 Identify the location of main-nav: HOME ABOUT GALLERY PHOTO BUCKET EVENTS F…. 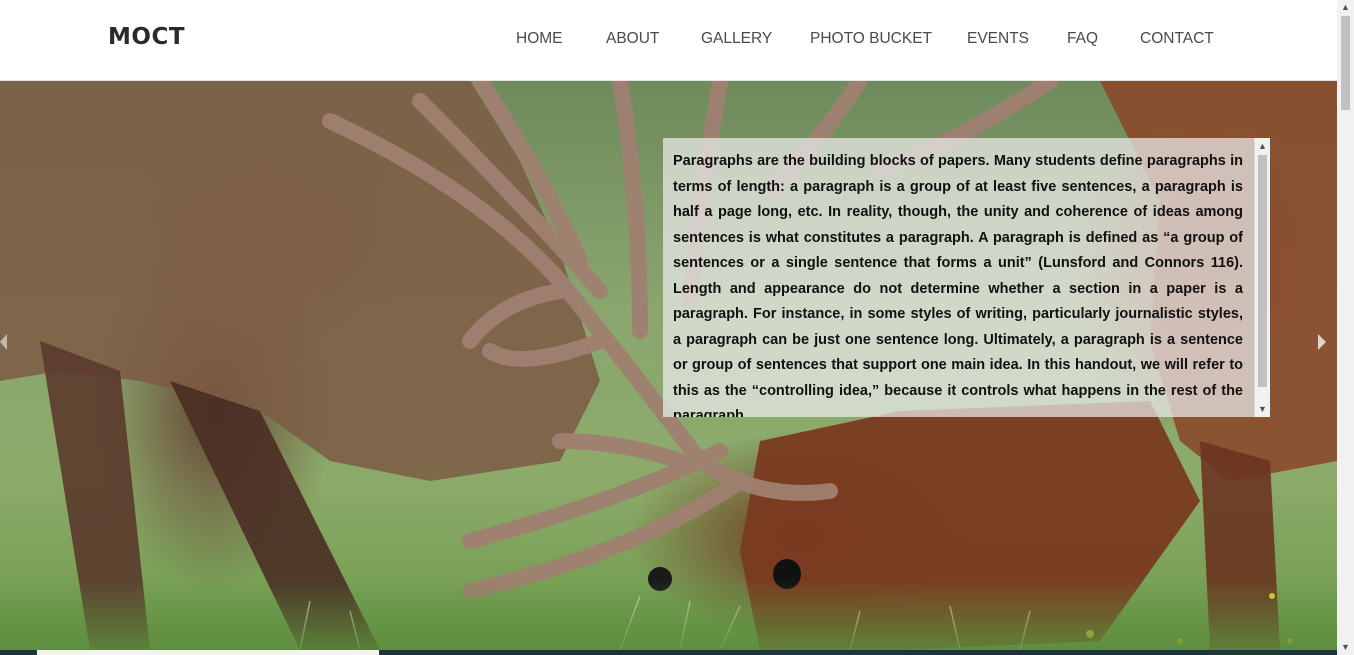
(668, 41).